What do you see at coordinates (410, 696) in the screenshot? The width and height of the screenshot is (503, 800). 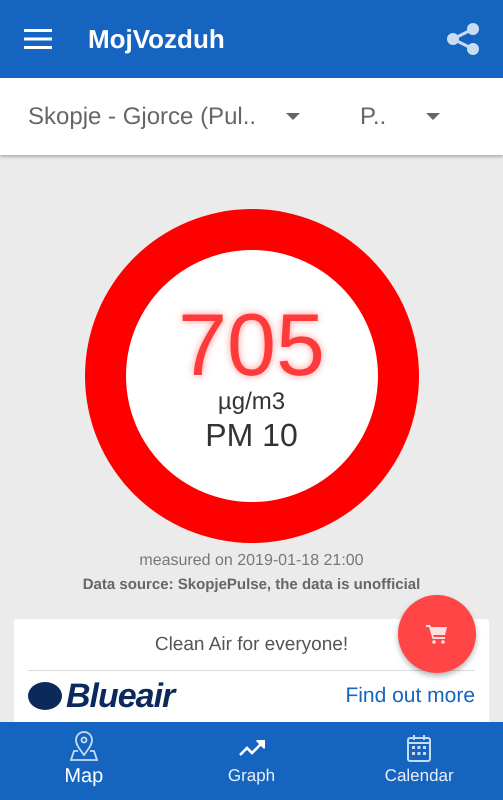 I see `find-out-more-link: Find out more` at bounding box center [410, 696].